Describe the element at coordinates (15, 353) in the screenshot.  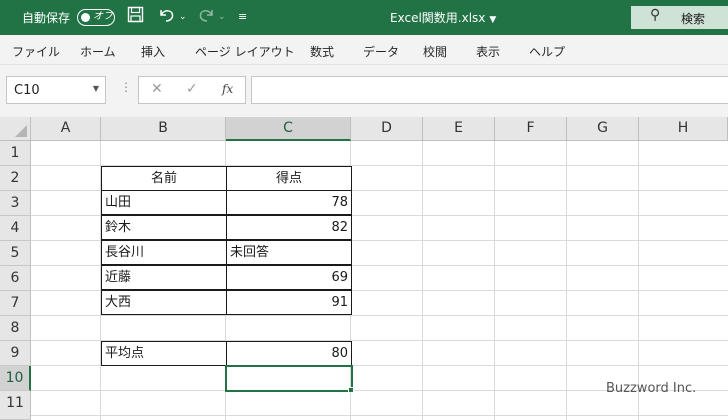
I see `row-header-9: 9` at that location.